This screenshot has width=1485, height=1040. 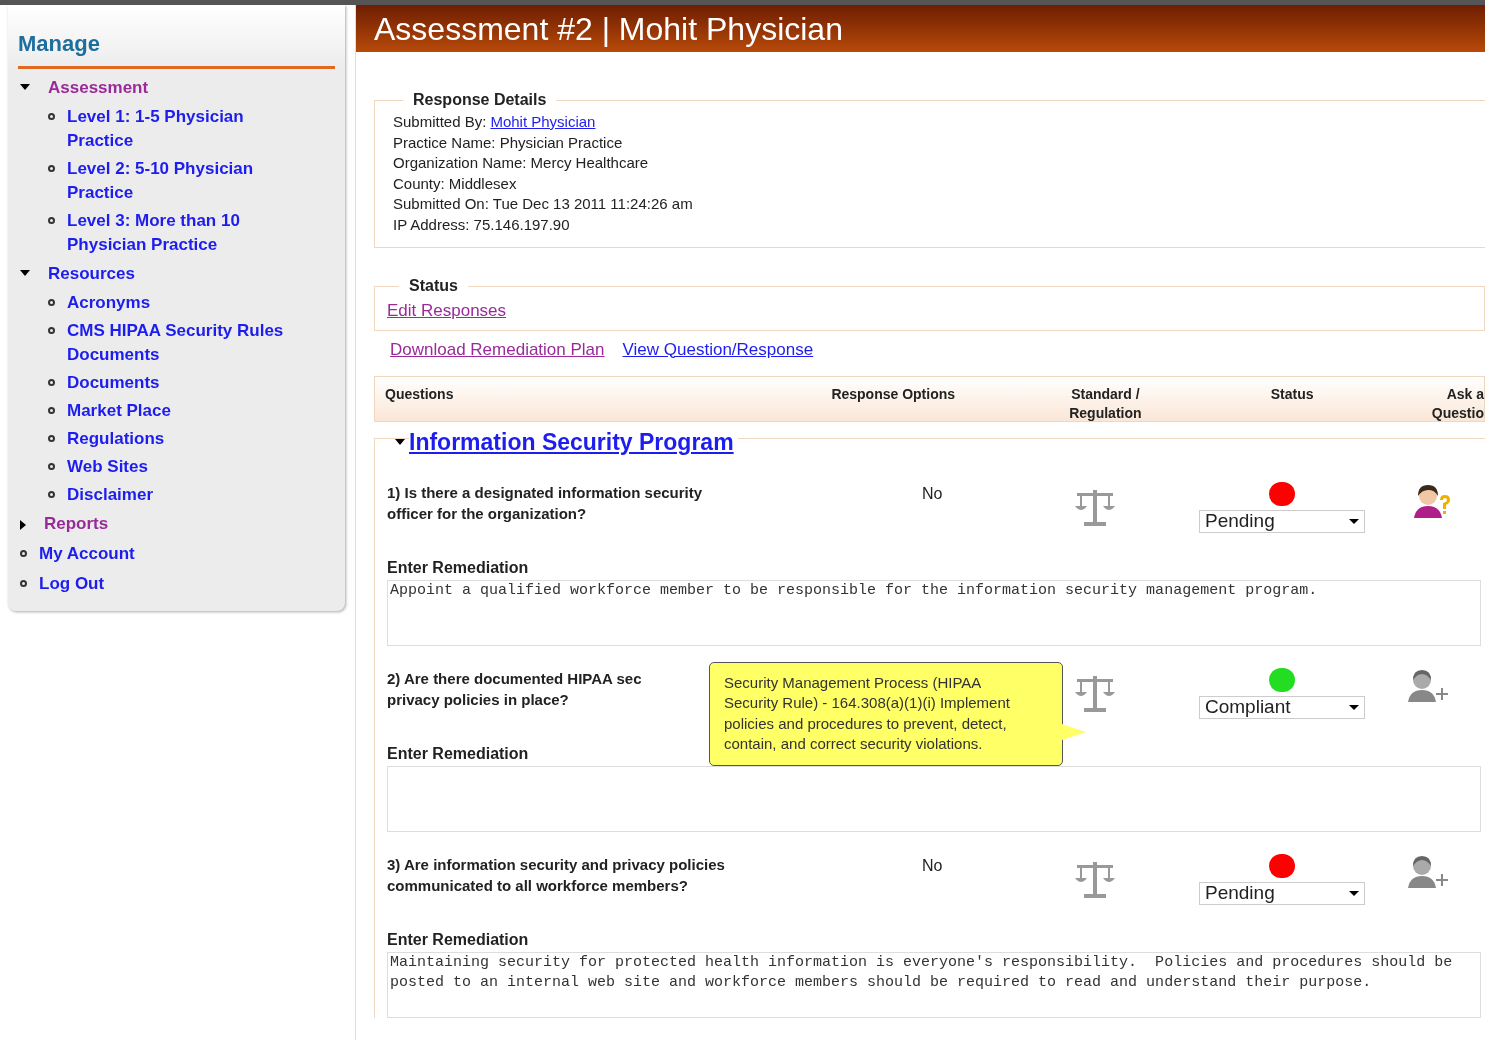 What do you see at coordinates (187, 129) in the screenshot?
I see `sidebar-link: Level 1: 1-5 Physician Practice` at bounding box center [187, 129].